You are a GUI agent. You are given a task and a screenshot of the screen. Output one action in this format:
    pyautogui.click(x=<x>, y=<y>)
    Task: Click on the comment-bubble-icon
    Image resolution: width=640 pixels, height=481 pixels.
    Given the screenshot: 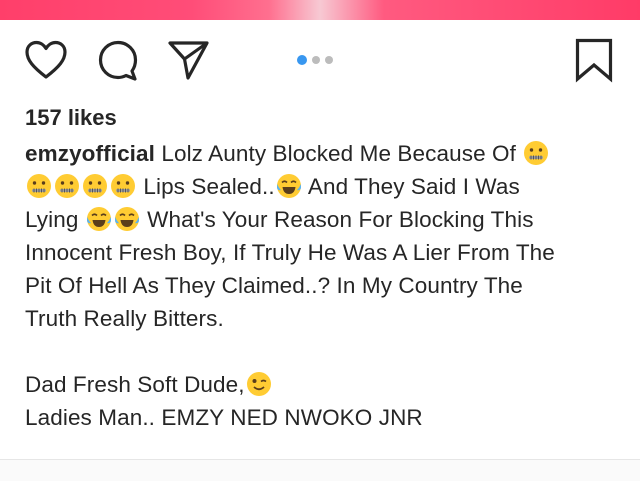 What is the action you would take?
    pyautogui.click(x=118, y=60)
    